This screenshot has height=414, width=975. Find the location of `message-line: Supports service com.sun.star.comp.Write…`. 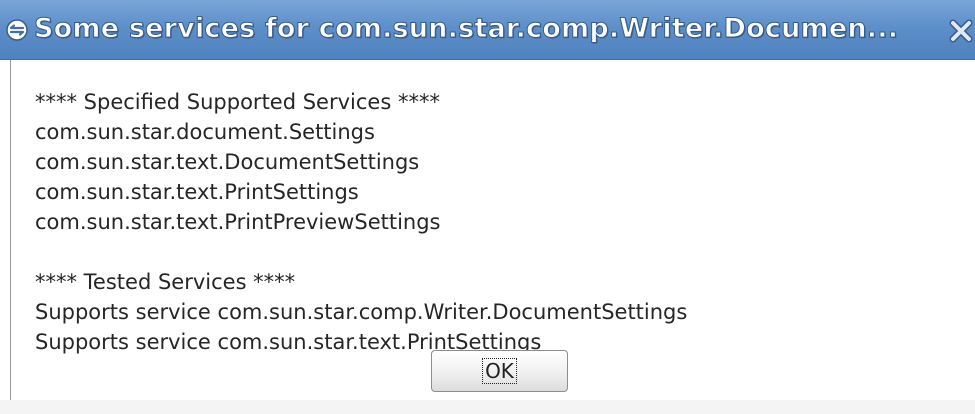

message-line: Supports service com.sun.star.comp.Write… is located at coordinates (361, 312).